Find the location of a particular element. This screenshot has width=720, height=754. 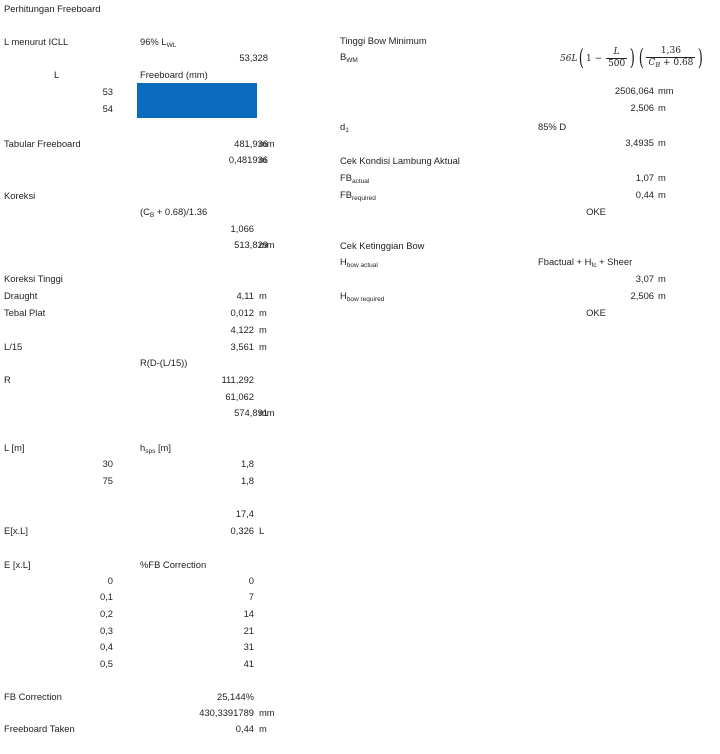

hbow-formula: Fbactual + Hfc + Sheer is located at coordinates (585, 262).